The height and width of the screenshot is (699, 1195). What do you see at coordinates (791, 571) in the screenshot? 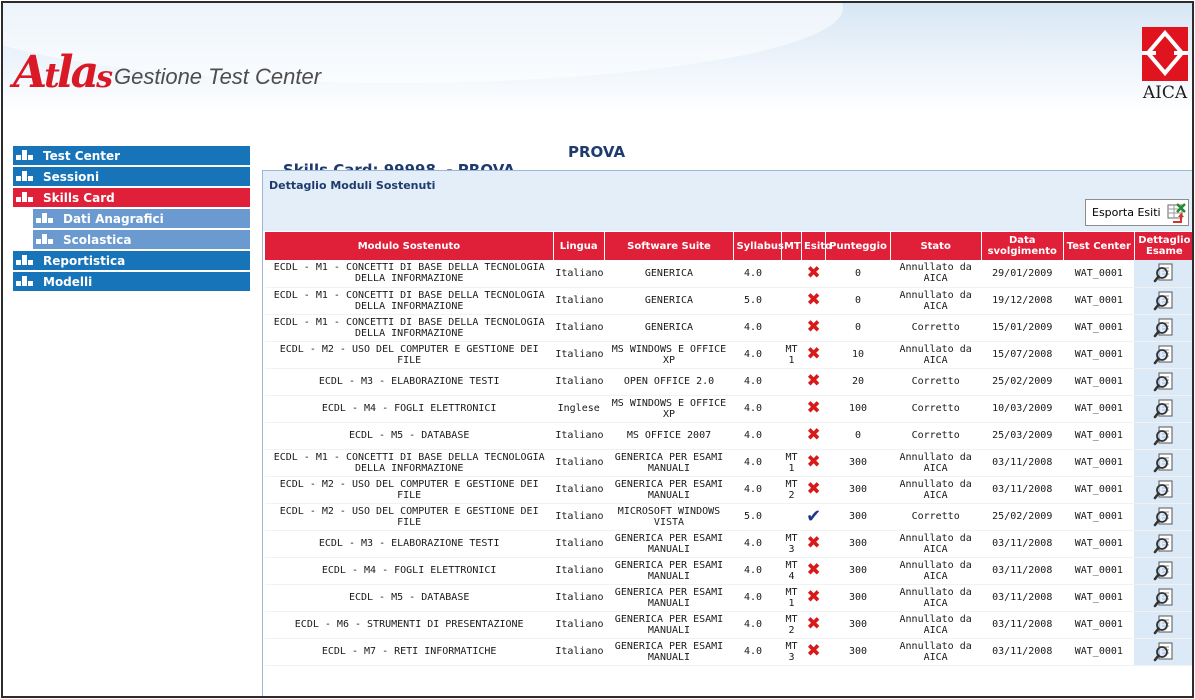
I see `cell-mt: MT 4` at bounding box center [791, 571].